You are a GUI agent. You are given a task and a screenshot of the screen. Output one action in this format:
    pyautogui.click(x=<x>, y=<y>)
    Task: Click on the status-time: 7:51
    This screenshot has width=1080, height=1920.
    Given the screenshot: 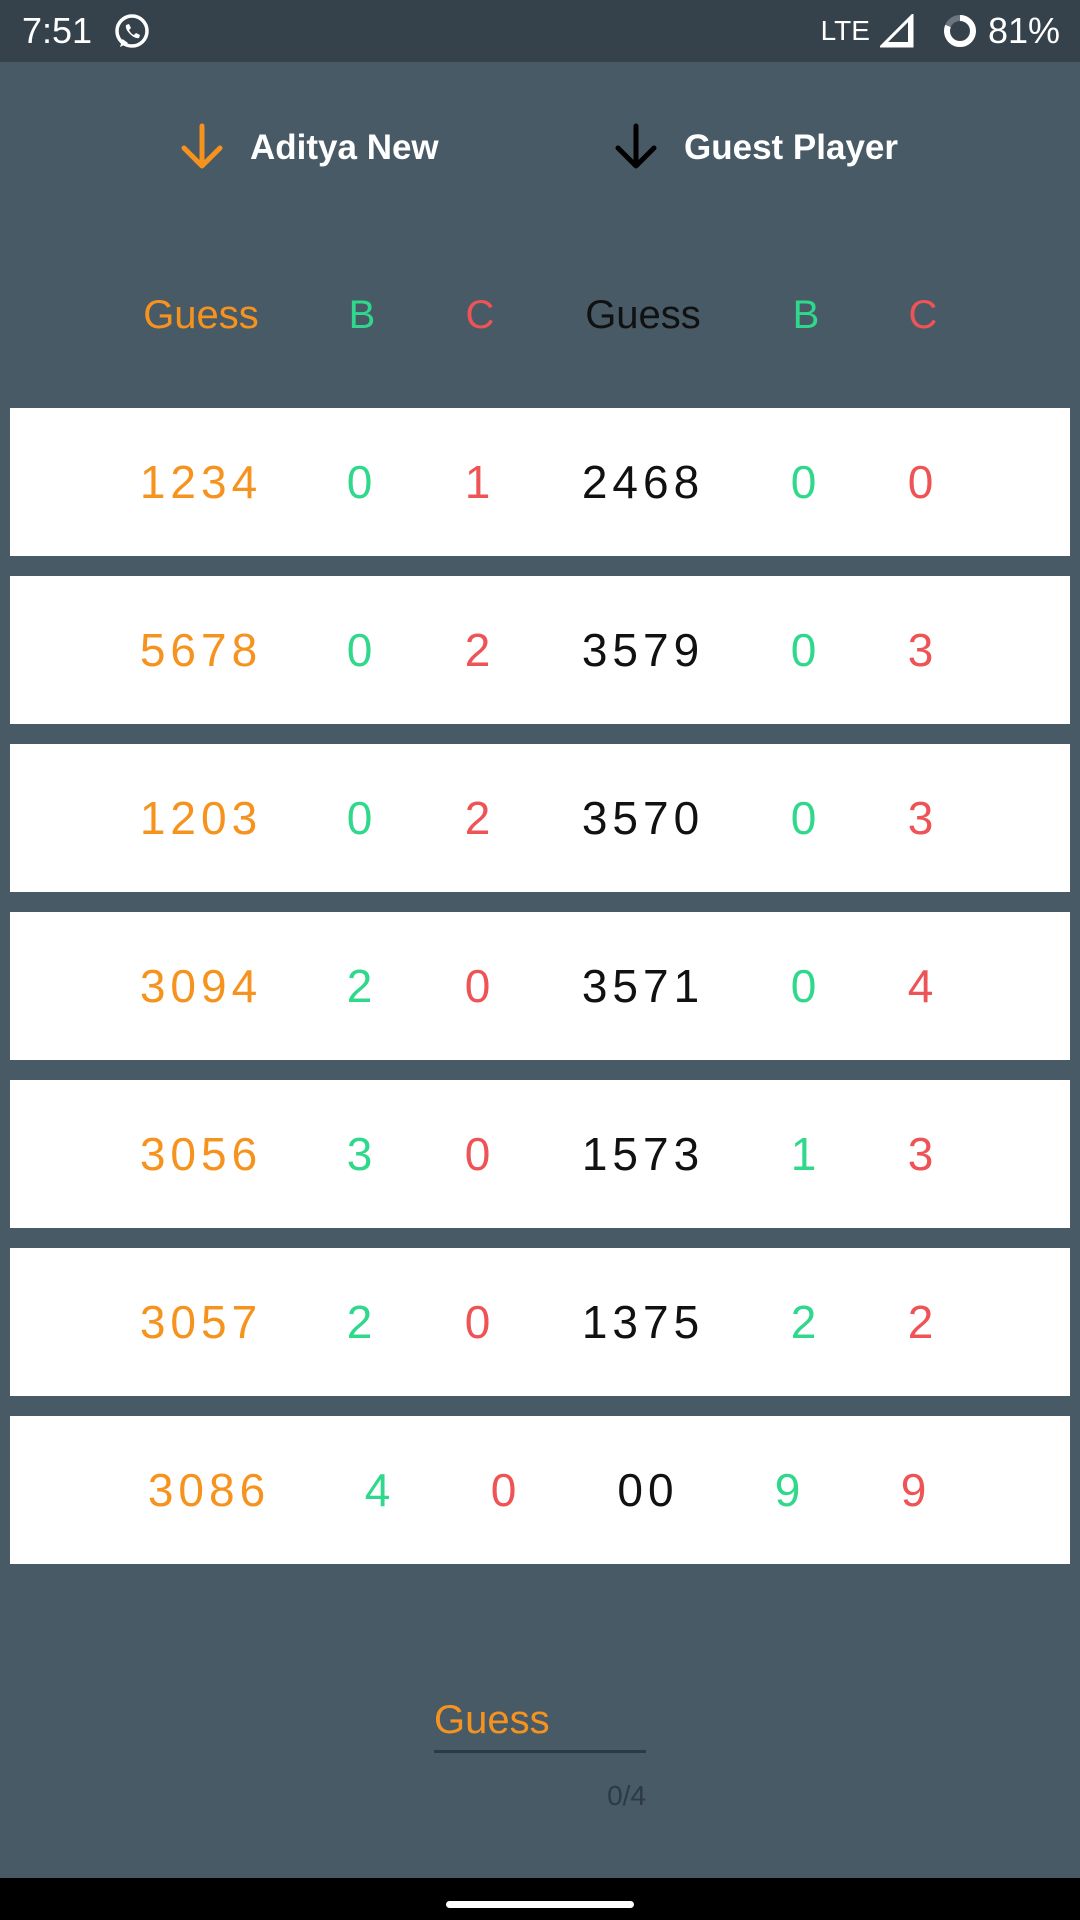 What is the action you would take?
    pyautogui.click(x=57, y=30)
    